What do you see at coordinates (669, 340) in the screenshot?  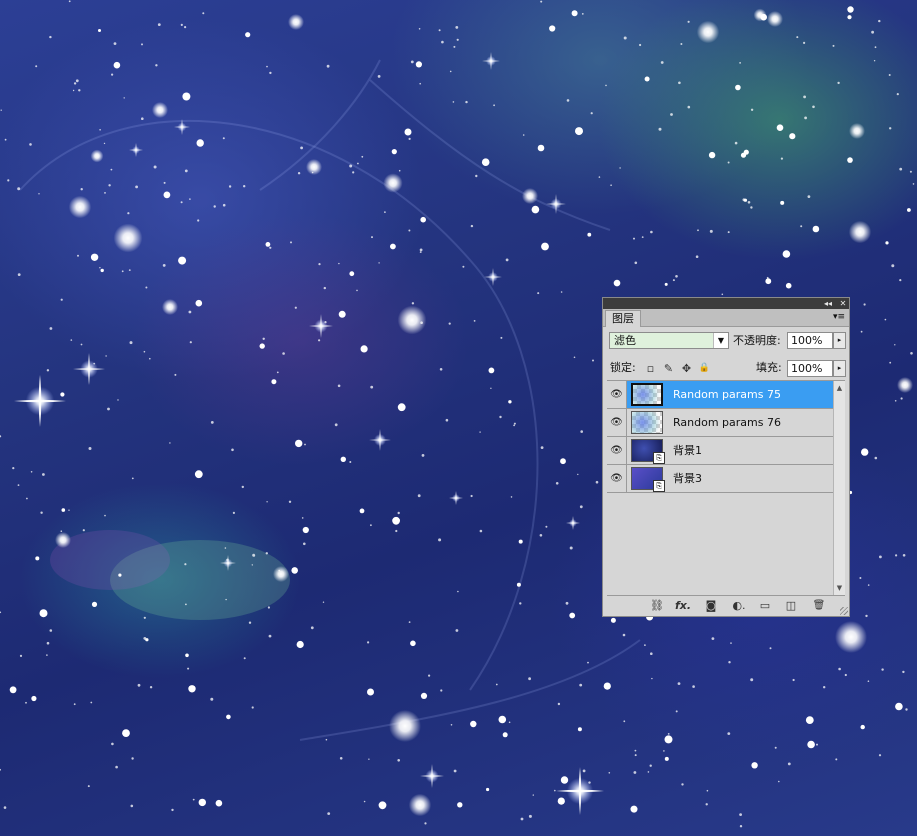 I see `blend-mode-select: 滤色 ▼` at bounding box center [669, 340].